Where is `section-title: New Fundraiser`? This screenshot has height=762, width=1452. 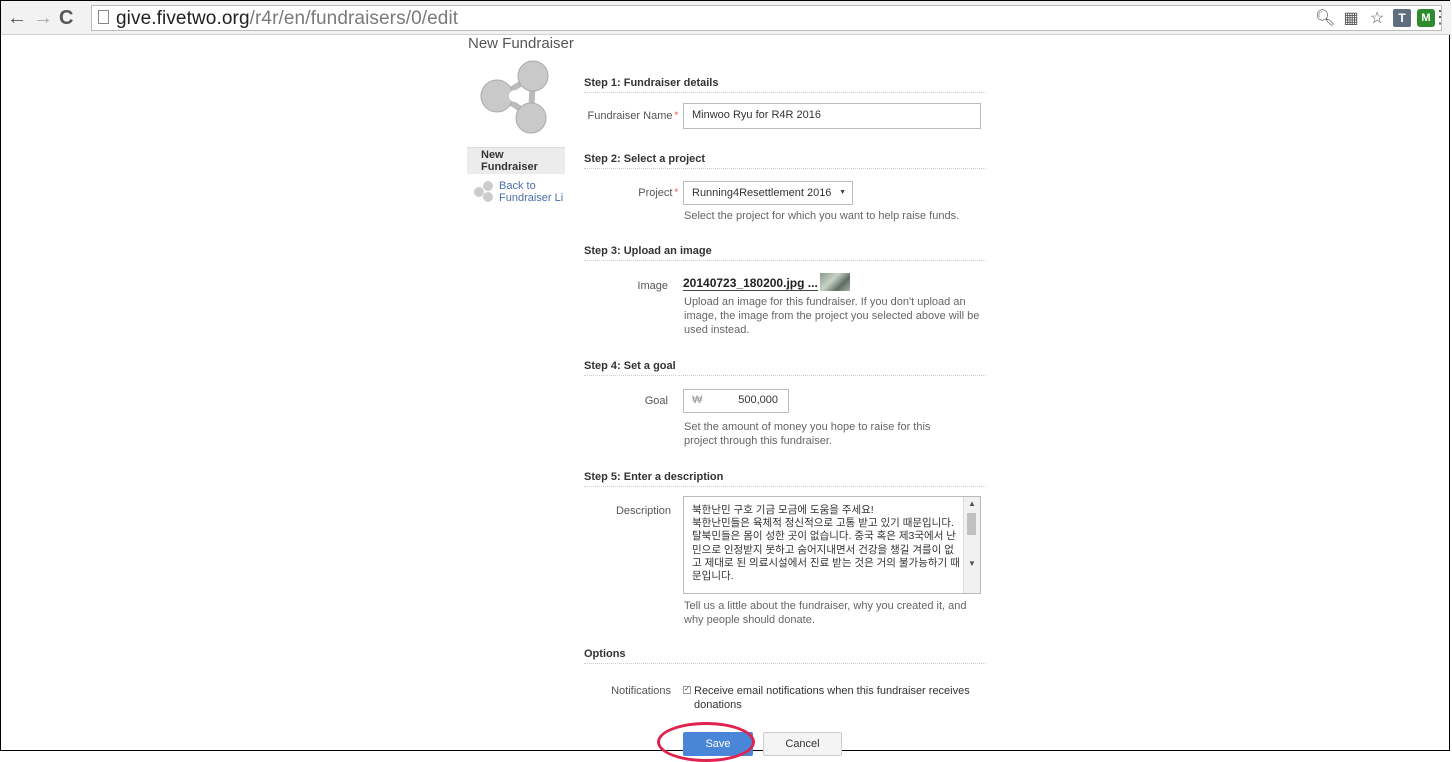 section-title: New Fundraiser is located at coordinates (521, 43).